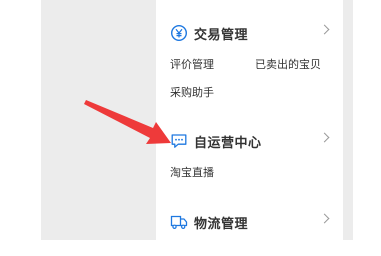 This screenshot has height=256, width=381. I want to click on truck-icon, so click(179, 222).